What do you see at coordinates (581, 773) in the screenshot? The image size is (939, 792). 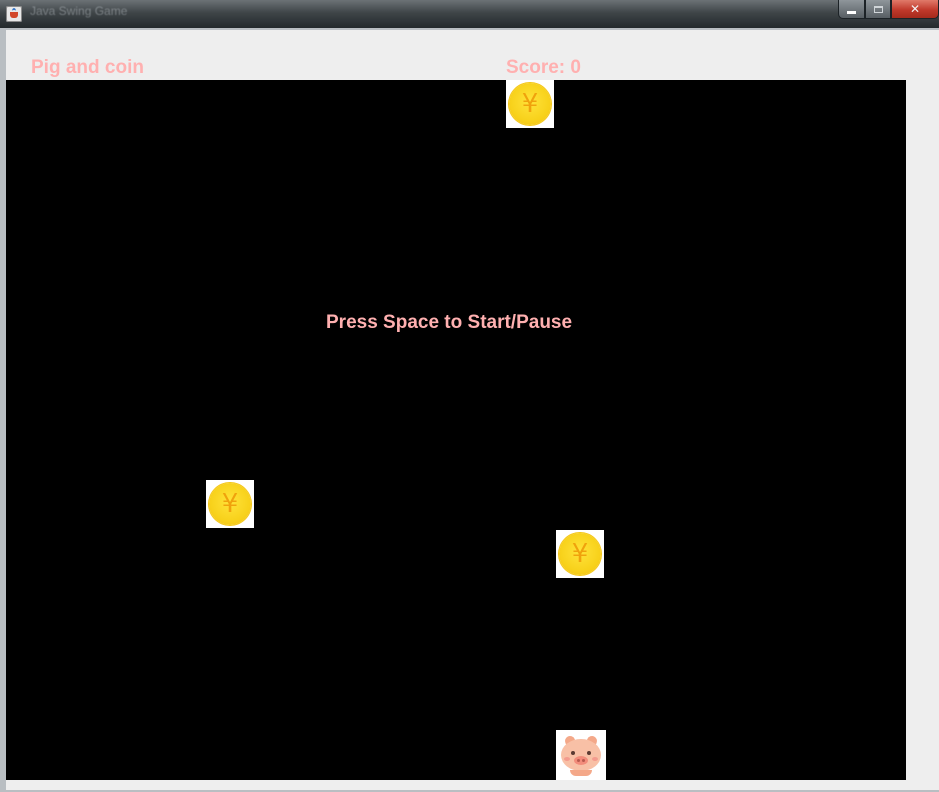 I see `pig-feet` at bounding box center [581, 773].